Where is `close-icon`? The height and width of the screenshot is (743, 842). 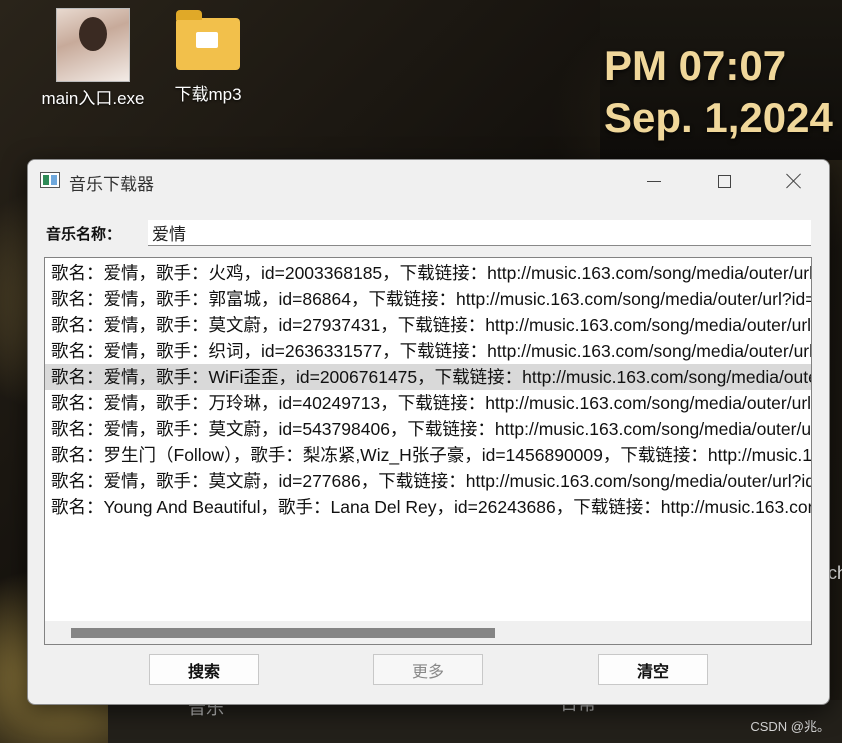 close-icon is located at coordinates (794, 181).